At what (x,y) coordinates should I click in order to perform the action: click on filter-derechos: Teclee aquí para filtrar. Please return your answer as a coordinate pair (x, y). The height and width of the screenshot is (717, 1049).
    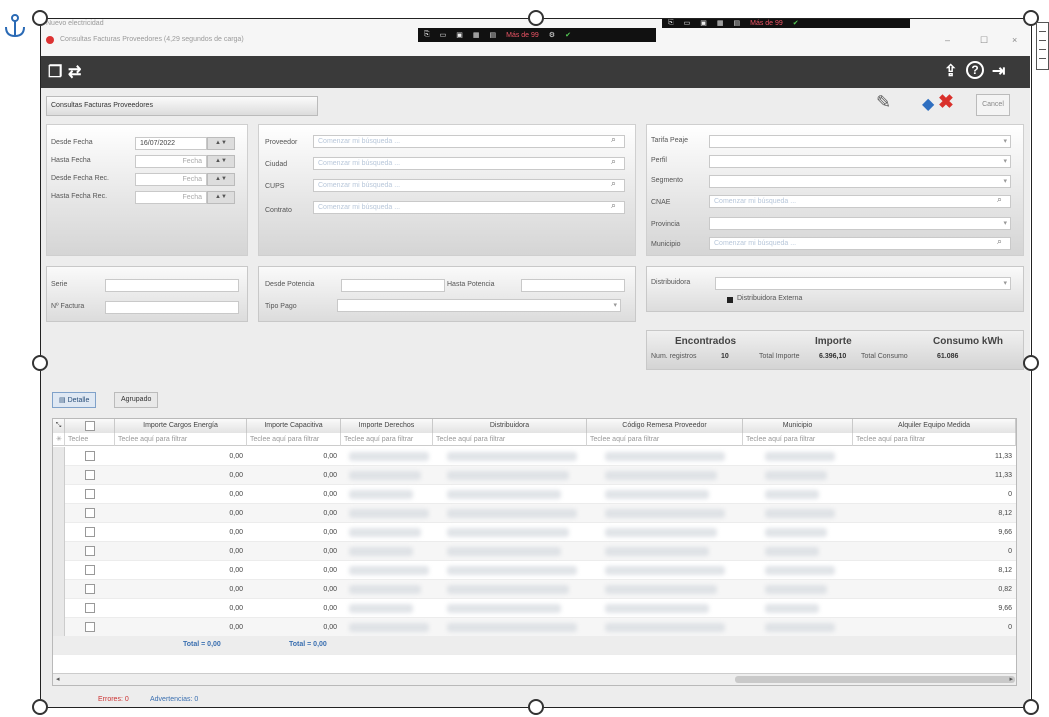
    Looking at the image, I should click on (387, 439).